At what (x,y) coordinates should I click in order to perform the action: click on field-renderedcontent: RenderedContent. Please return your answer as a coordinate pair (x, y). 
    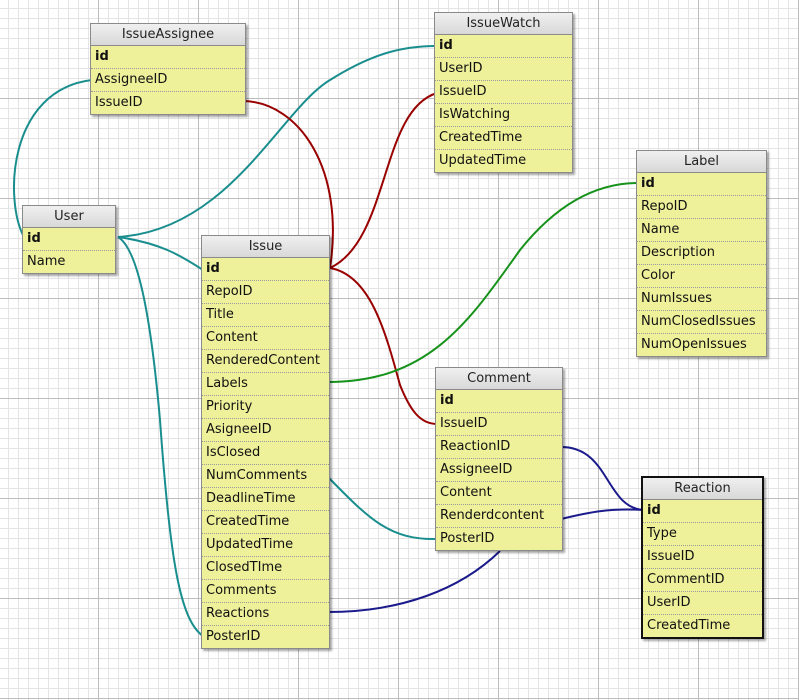
    Looking at the image, I should click on (265, 361).